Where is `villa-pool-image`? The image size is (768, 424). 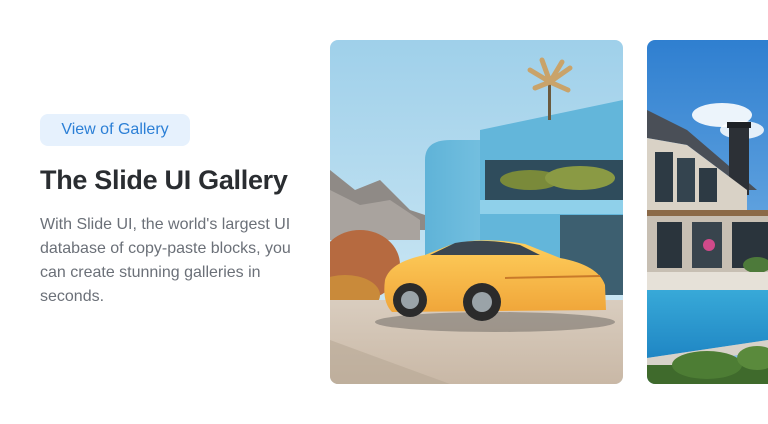
villa-pool-image is located at coordinates (707, 212).